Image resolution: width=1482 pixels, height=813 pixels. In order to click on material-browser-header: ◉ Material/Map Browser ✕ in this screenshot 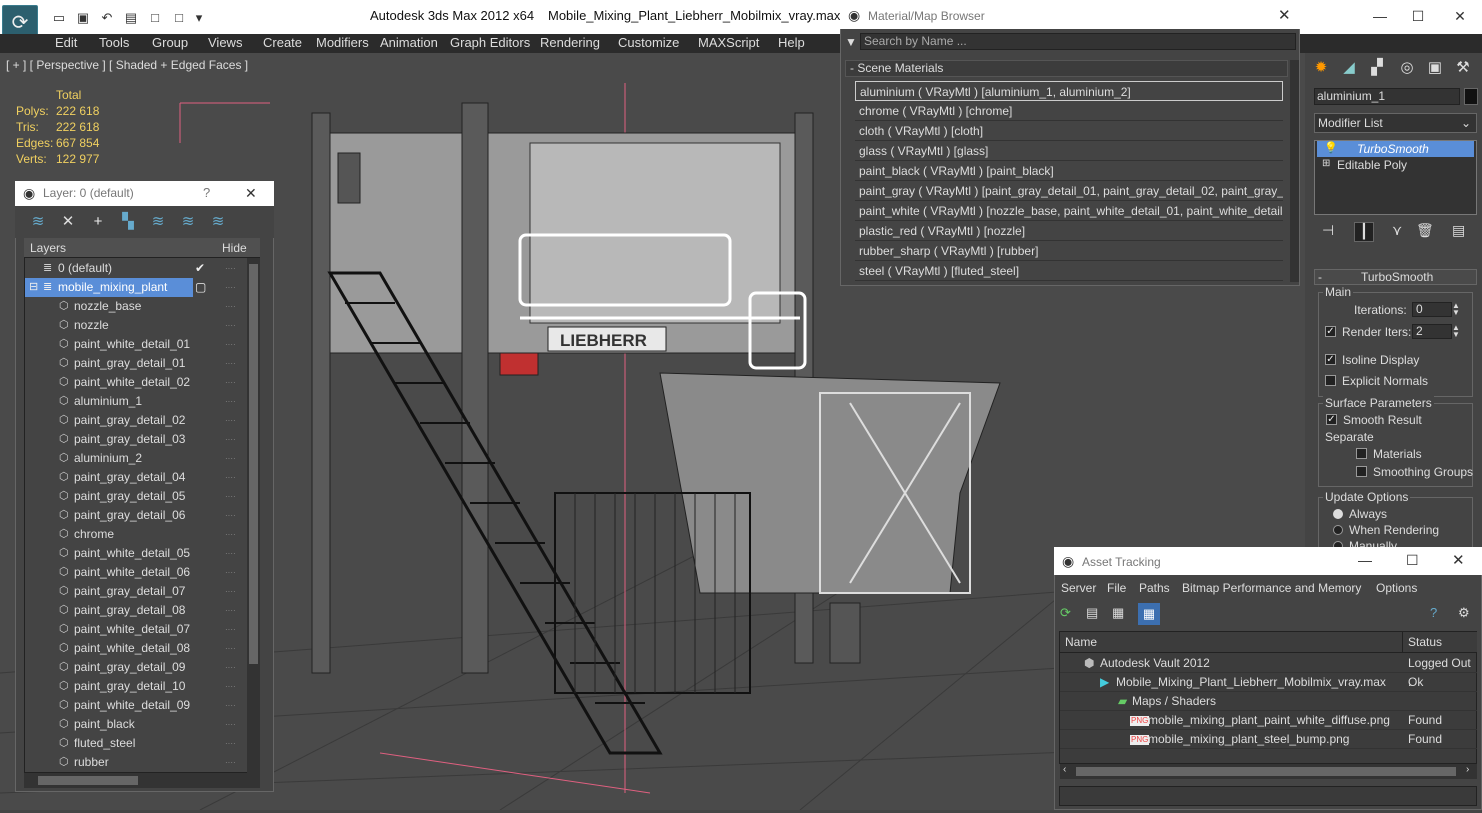, I will do `click(1070, 16)`.